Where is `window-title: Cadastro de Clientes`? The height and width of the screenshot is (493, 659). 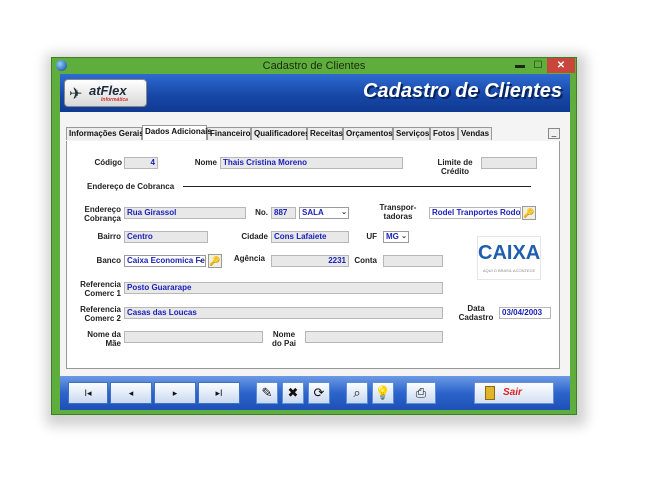
window-title: Cadastro de Clientes is located at coordinates (314, 66).